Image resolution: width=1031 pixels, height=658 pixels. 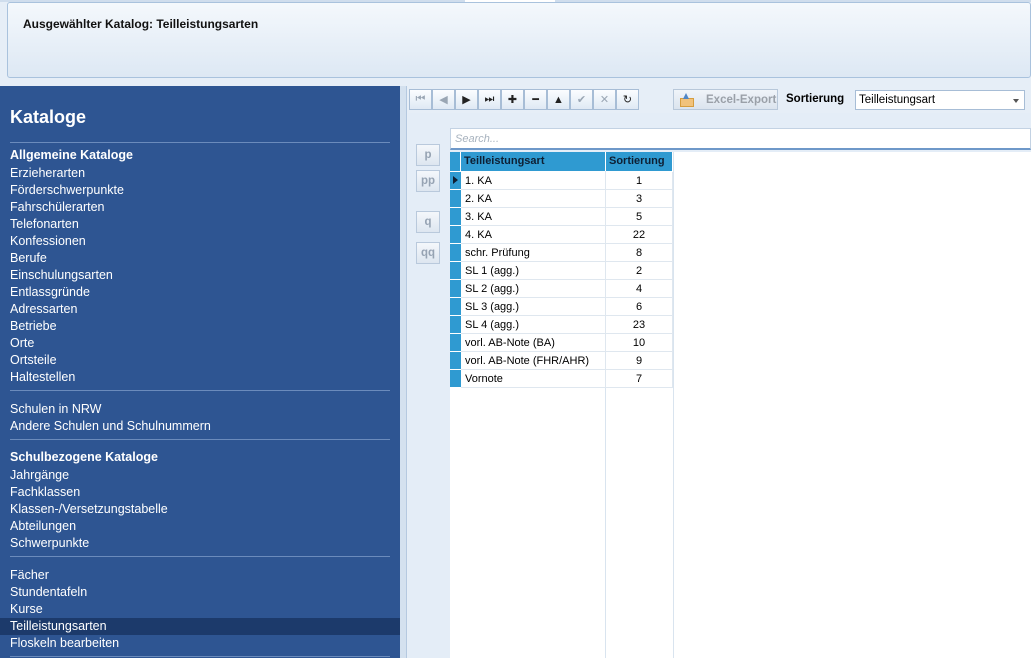 What do you see at coordinates (200, 173) in the screenshot?
I see `sidebar-item-erzieherarten: Erzieherarten` at bounding box center [200, 173].